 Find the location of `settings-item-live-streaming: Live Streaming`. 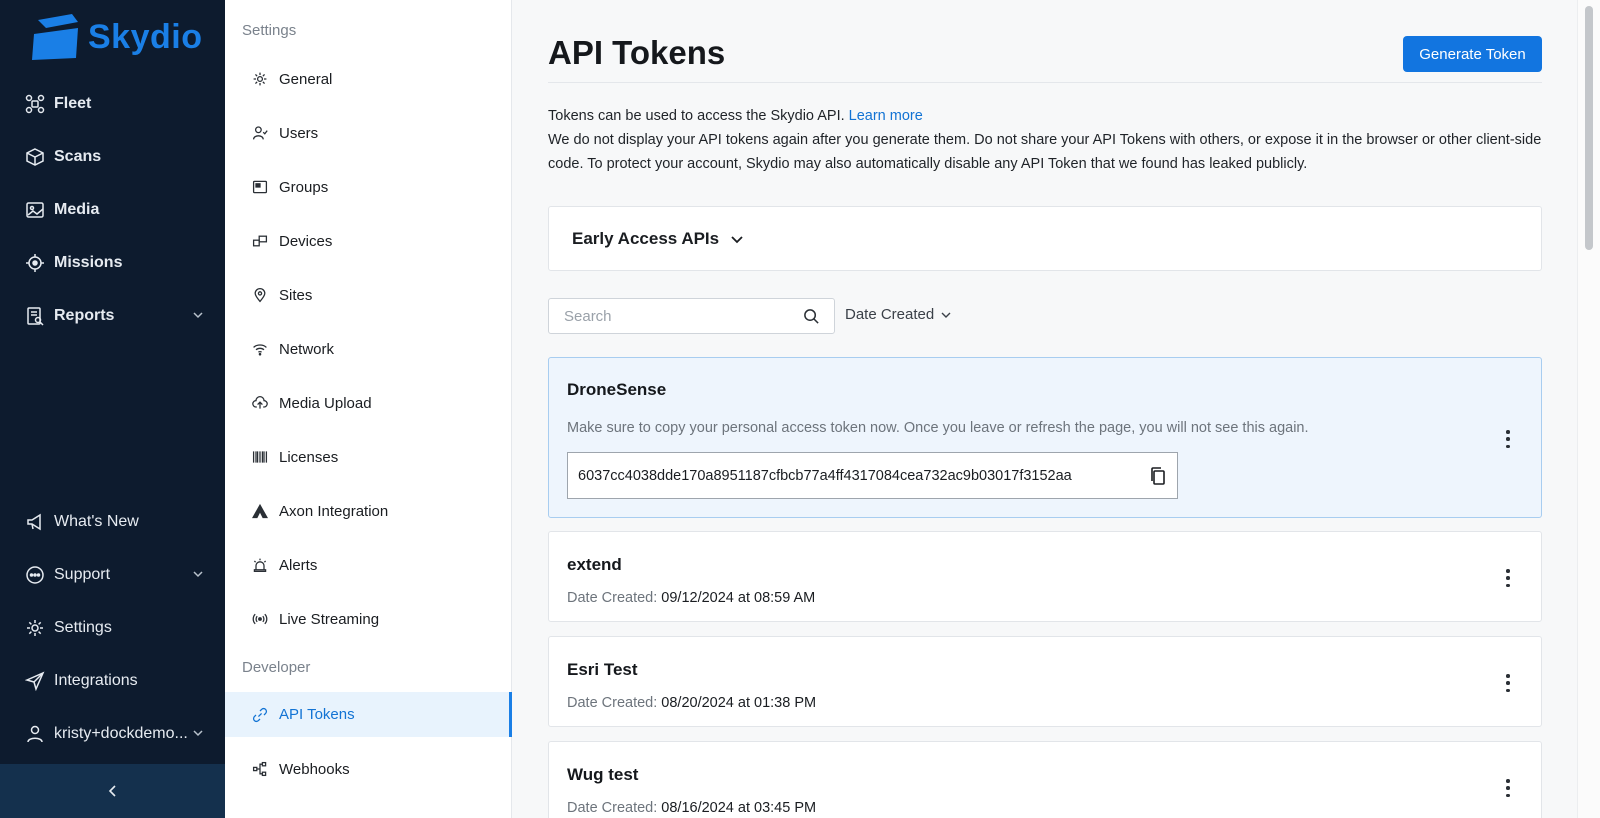

settings-item-live-streaming: Live Streaming is located at coordinates (368, 619).